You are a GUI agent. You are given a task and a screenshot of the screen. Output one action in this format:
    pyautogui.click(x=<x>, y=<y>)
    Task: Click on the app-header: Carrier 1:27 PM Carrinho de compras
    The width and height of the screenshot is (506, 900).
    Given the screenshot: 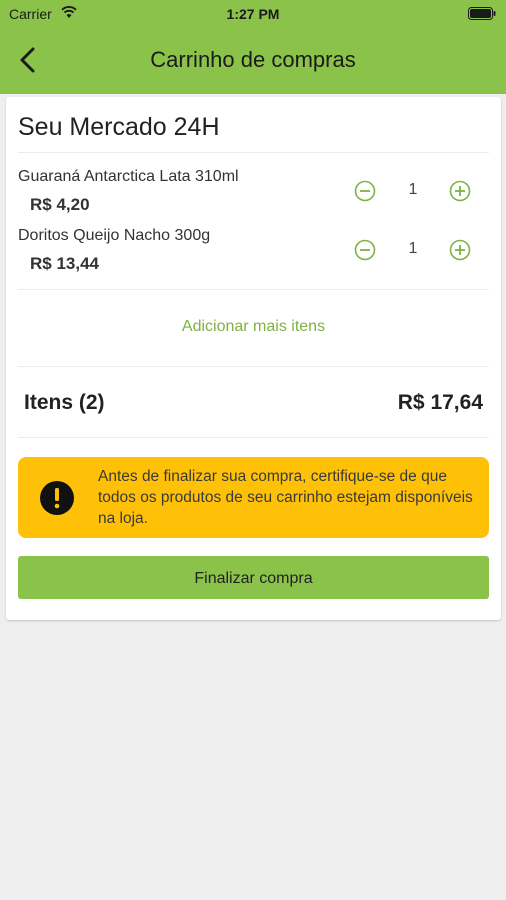 What is the action you would take?
    pyautogui.click(x=253, y=47)
    